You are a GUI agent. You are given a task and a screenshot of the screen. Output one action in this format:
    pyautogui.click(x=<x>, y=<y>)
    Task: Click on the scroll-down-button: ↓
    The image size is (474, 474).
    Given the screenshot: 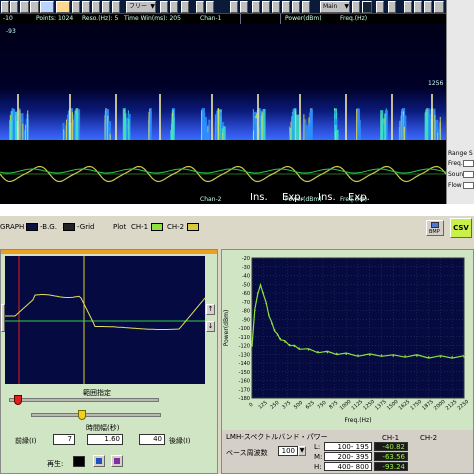 What is the action you would take?
    pyautogui.click(x=210, y=326)
    